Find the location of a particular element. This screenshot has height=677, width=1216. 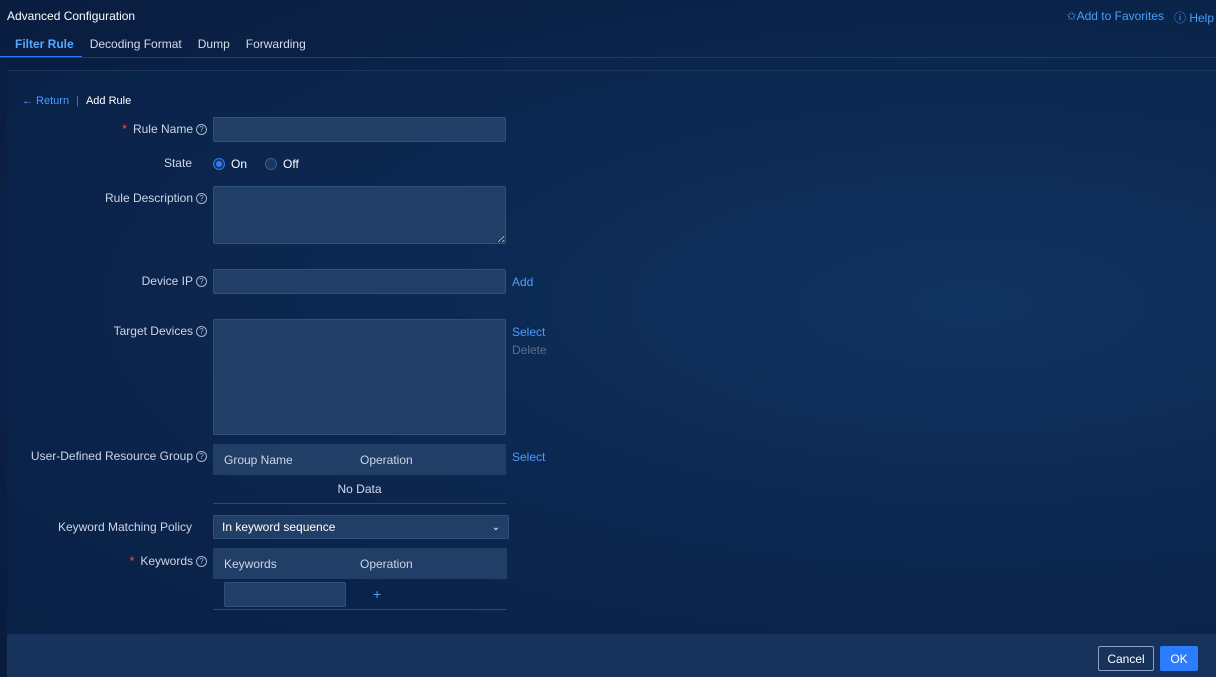

return-link: ← Return is located at coordinates (45, 101).